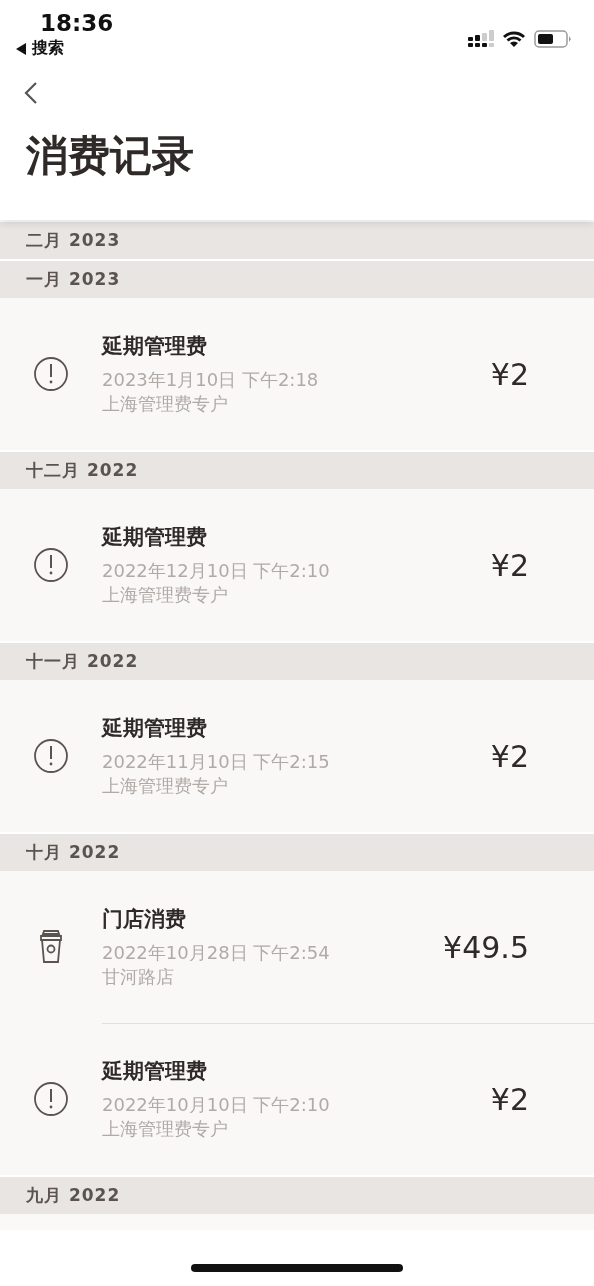 The height and width of the screenshot is (1286, 594). Describe the element at coordinates (216, 953) in the screenshot. I see `record-date: 2022年10月28日 下午2:54` at that location.